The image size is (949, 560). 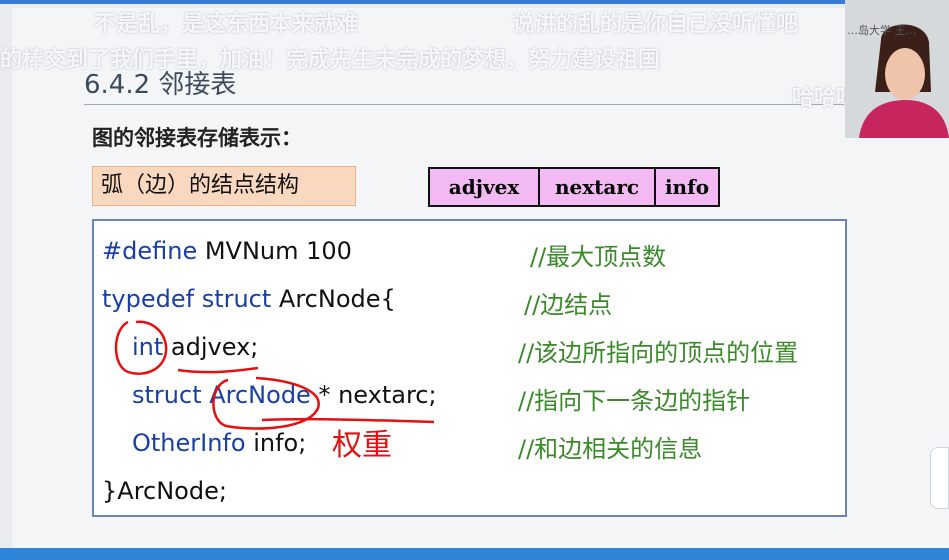 What do you see at coordinates (474, 554) in the screenshot?
I see `player-bottom-bar` at bounding box center [474, 554].